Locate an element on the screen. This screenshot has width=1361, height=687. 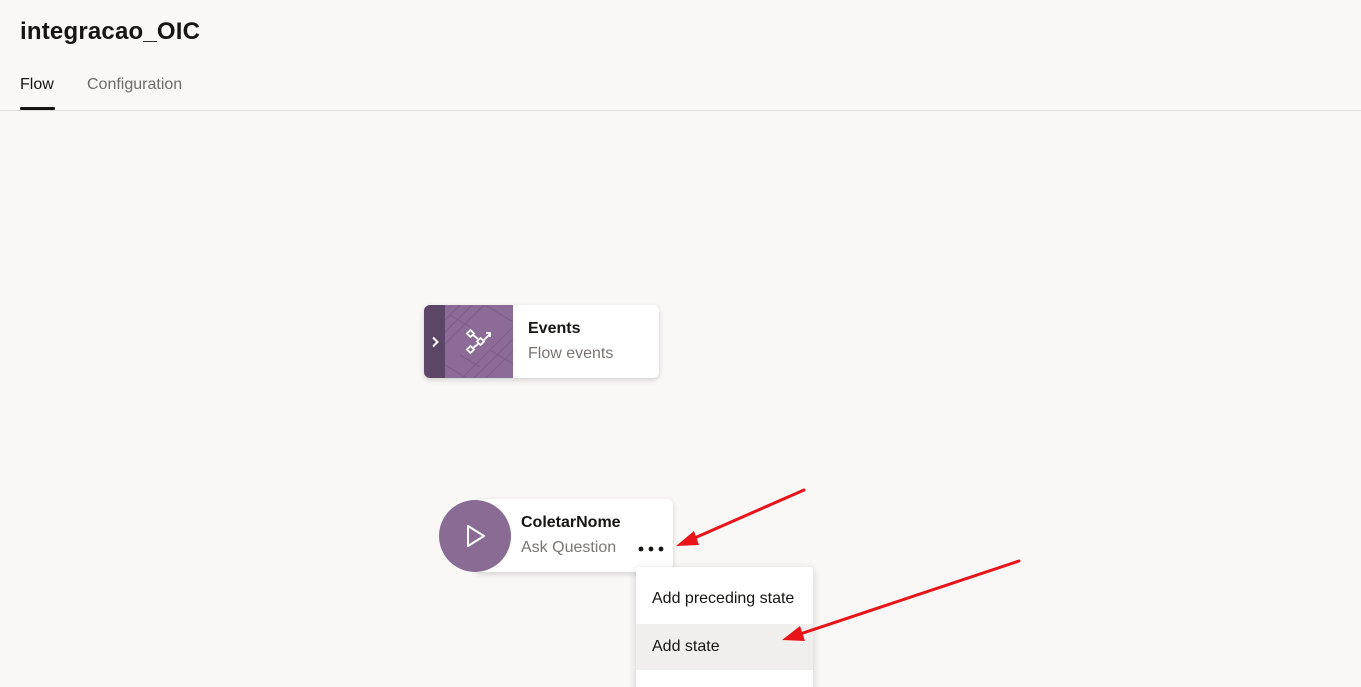
flow-events-icon is located at coordinates (479, 341).